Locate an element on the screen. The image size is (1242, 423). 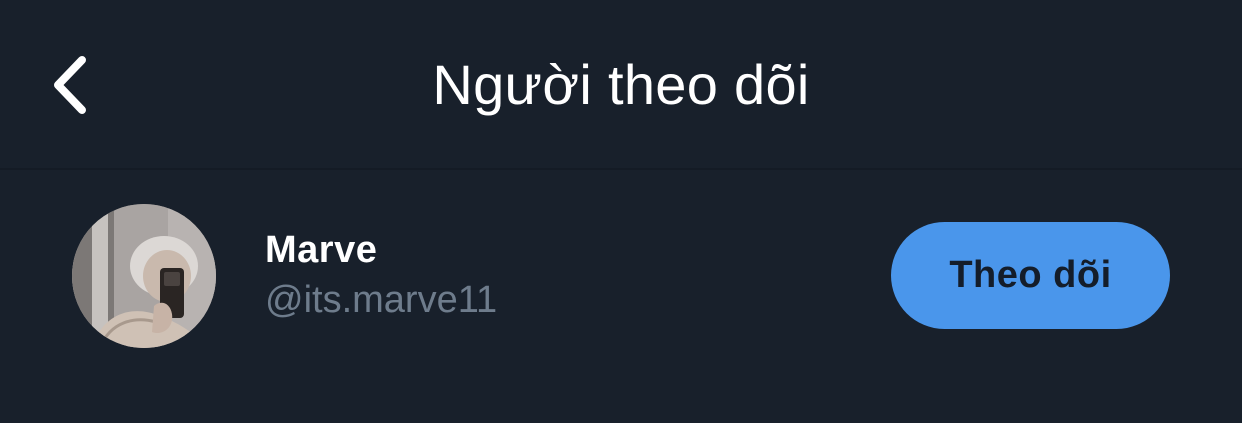
follow-button-label: Theo dõi is located at coordinates (1030, 275).